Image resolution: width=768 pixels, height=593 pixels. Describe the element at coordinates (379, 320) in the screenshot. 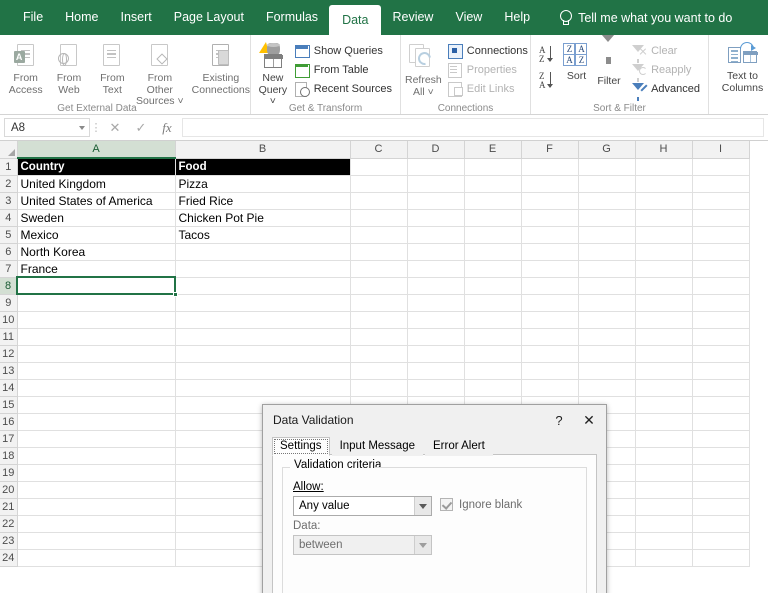

I see `cell-c10` at that location.